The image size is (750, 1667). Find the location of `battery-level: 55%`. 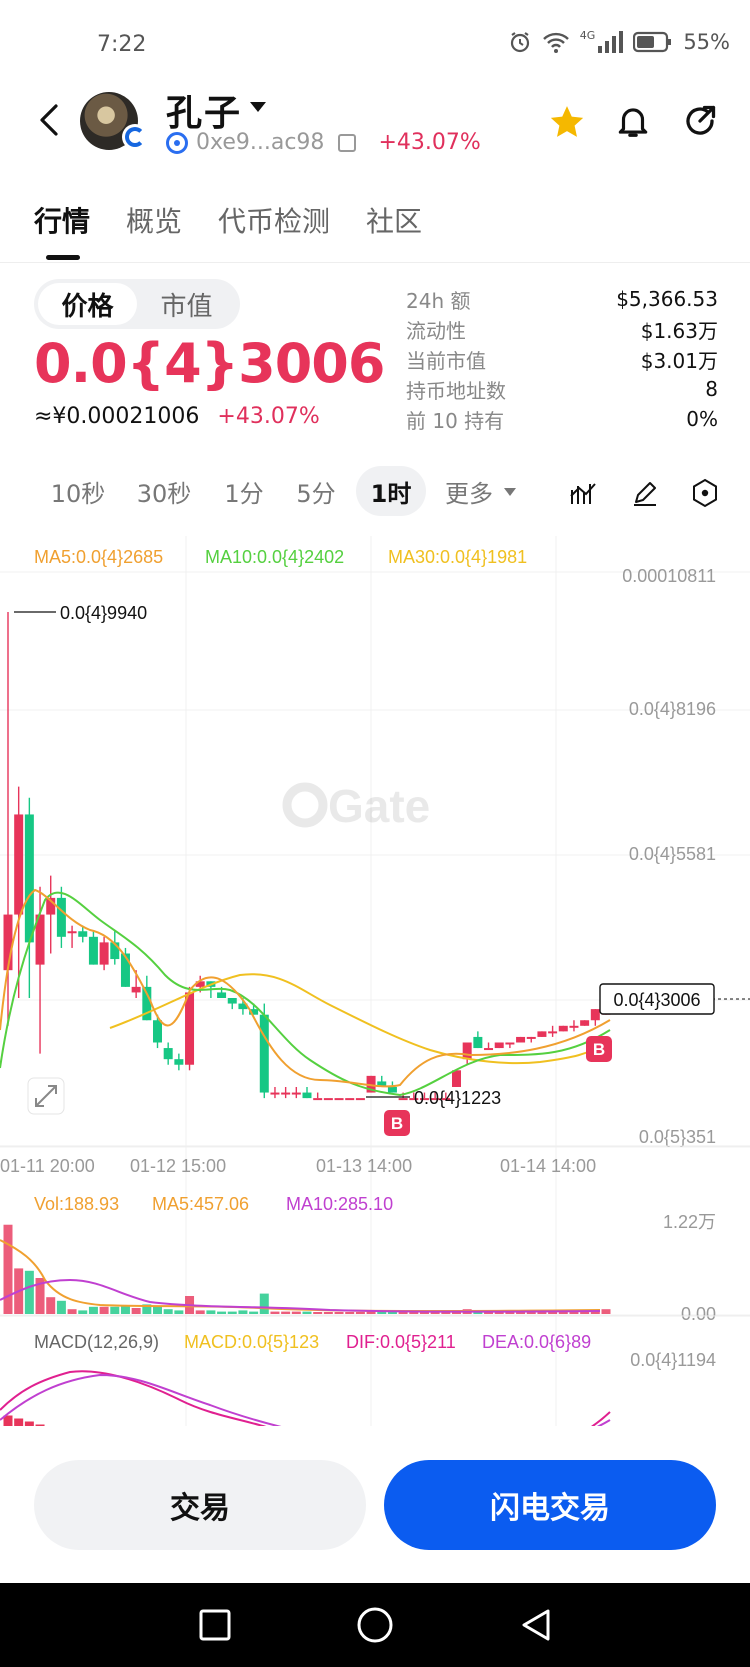

battery-level: 55% is located at coordinates (706, 42).